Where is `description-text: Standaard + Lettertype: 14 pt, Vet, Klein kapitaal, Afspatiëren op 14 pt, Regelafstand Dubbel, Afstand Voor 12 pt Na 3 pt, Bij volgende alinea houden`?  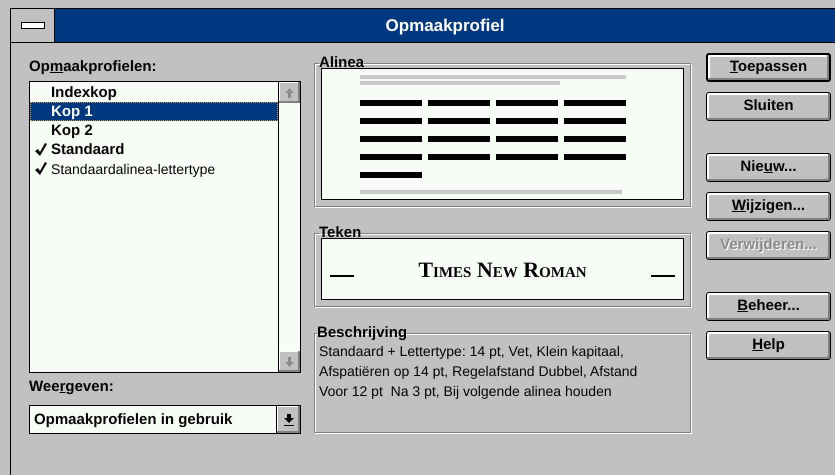
description-text: Standaard + Lettertype: 14 pt, Vet, Klein kapitaal, Afspatiëren op 14 pt, Regelafstand Dubbel, Afstand Voor 12 pt Na 3 pt, Bij volgende alinea houden is located at coordinates (478, 371).